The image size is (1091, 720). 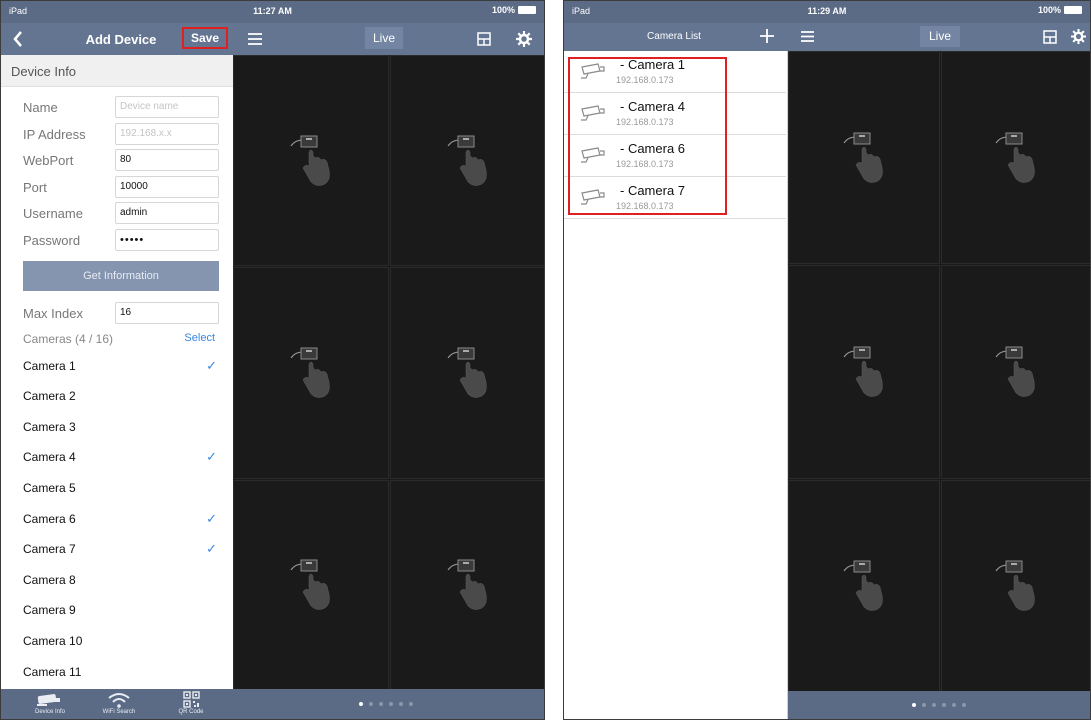 What do you see at coordinates (121, 365) in the screenshot?
I see `camera-row: Camera 1 ✓` at bounding box center [121, 365].